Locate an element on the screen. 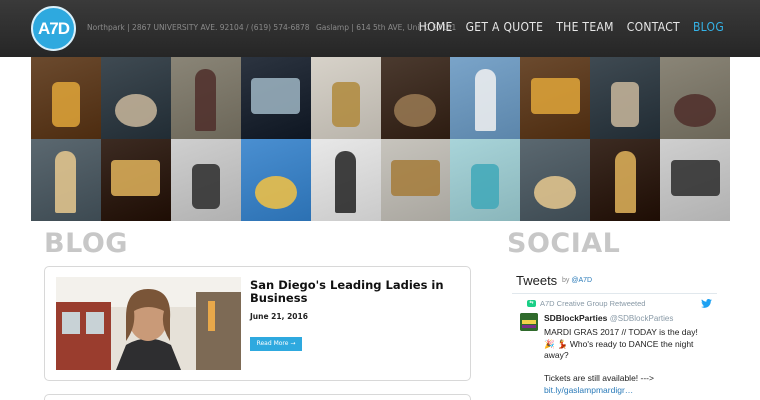 The image size is (760, 400). read-more-button: Read More → is located at coordinates (276, 344).